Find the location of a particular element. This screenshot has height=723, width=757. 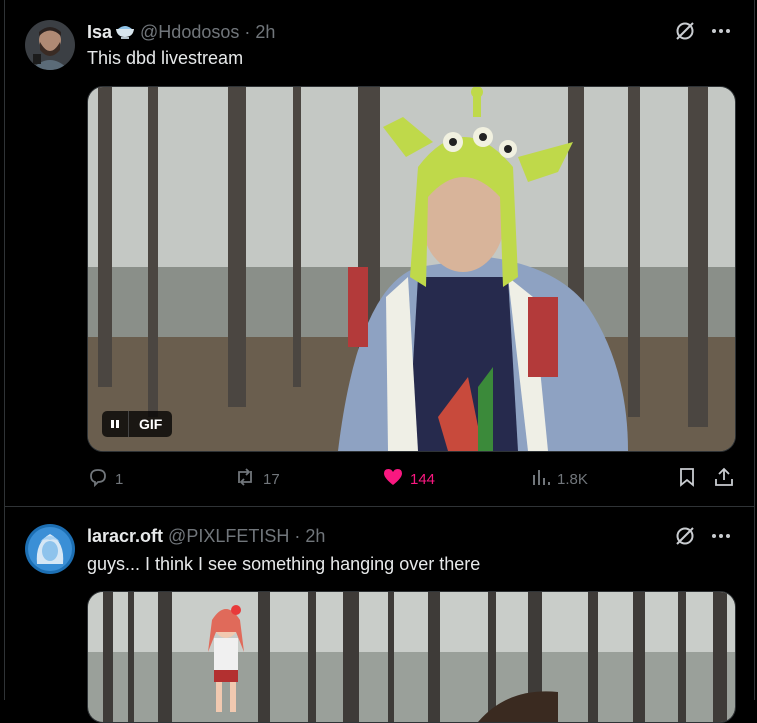

reply-count: 1 is located at coordinates (119, 479).